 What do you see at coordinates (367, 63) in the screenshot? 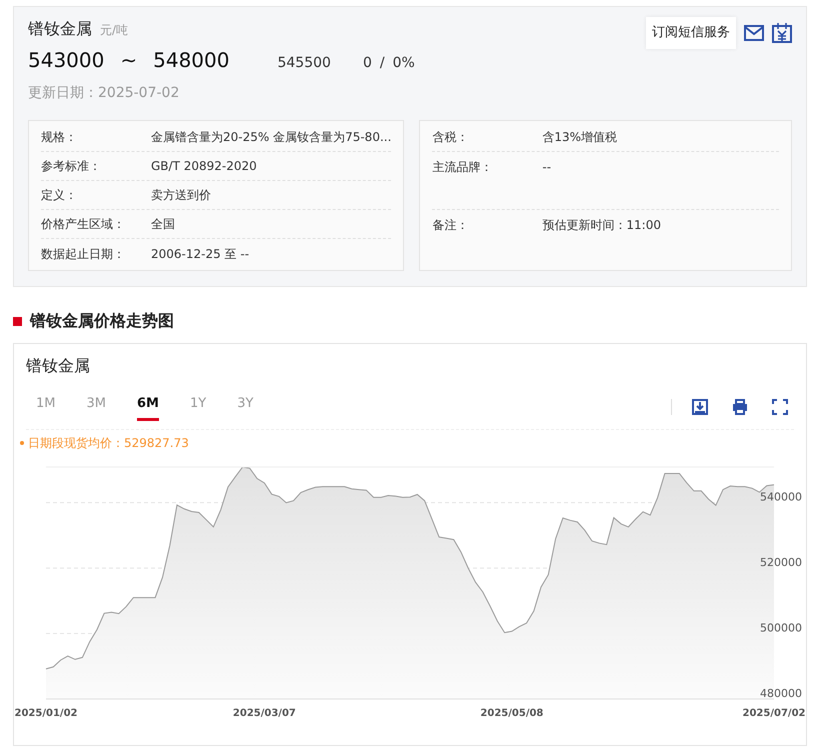
I see `price-change: 0` at bounding box center [367, 63].